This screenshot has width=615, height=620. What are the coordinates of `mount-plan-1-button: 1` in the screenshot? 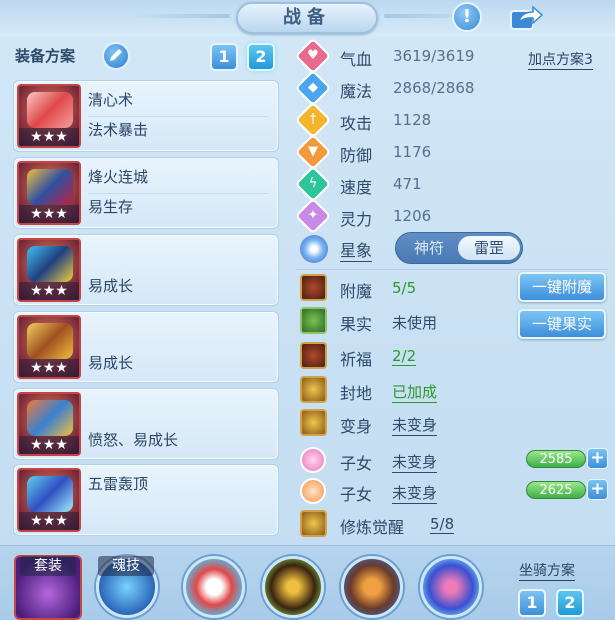 It's located at (532, 603).